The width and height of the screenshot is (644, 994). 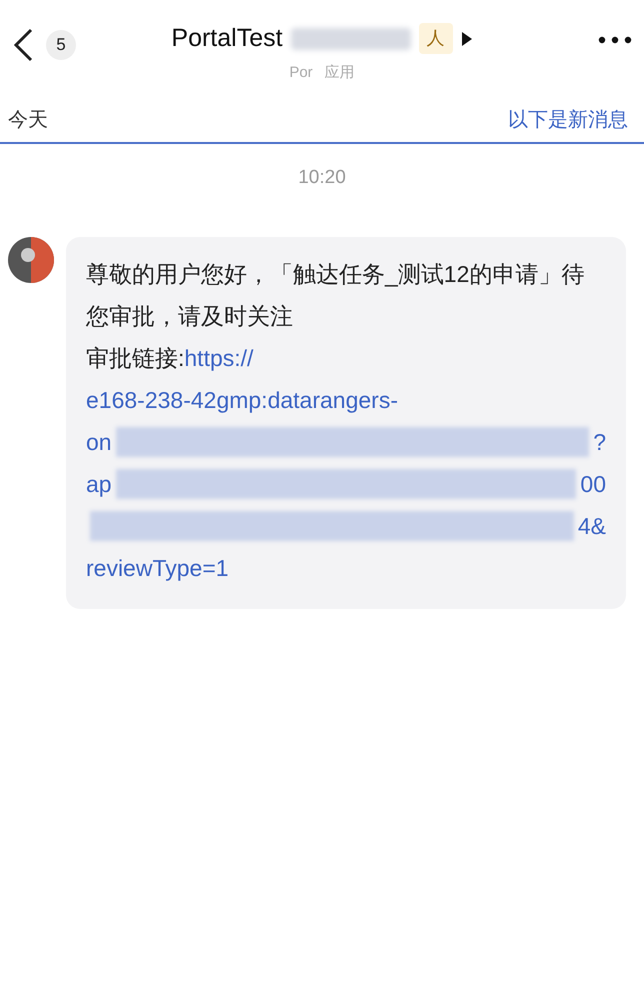 I want to click on new-messages-label: 以下是新消息, so click(x=568, y=120).